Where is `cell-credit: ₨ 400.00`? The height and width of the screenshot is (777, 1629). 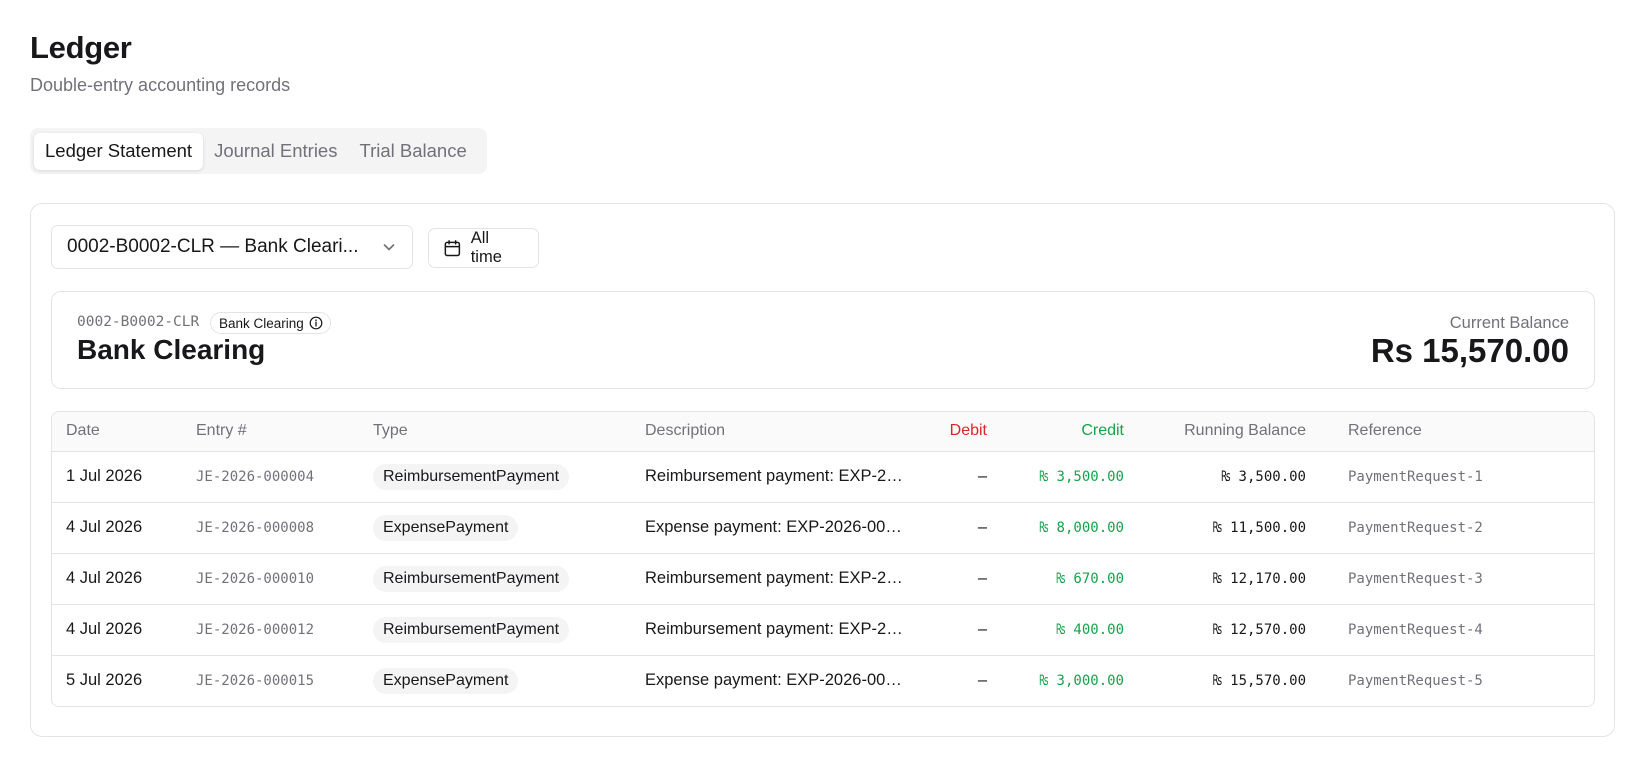 cell-credit: ₨ 400.00 is located at coordinates (1069, 630).